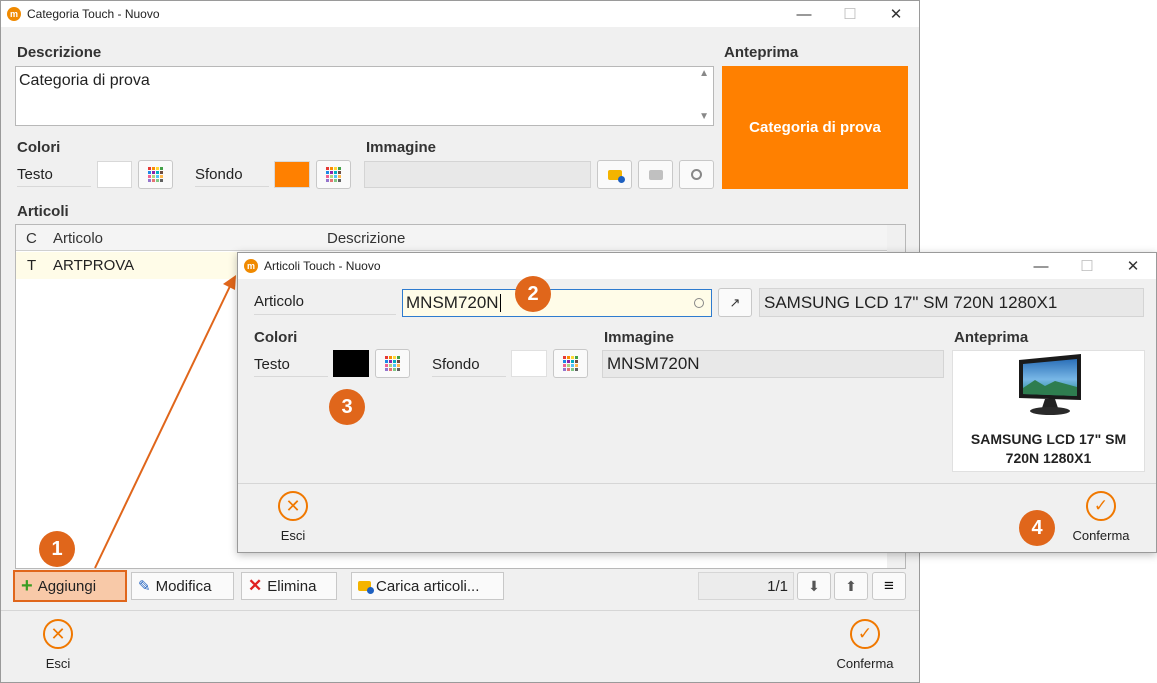 The width and height of the screenshot is (1157, 683). What do you see at coordinates (1050, 384) in the screenshot?
I see `monitor-image` at bounding box center [1050, 384].